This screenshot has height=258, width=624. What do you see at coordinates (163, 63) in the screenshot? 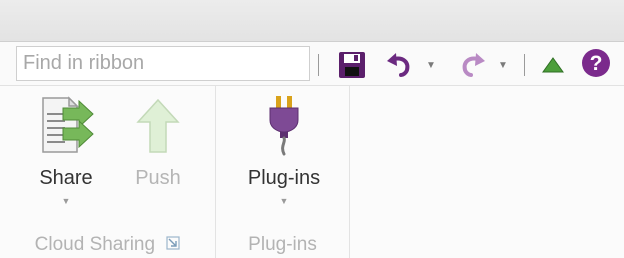
I see `ribbon-search-input` at bounding box center [163, 63].